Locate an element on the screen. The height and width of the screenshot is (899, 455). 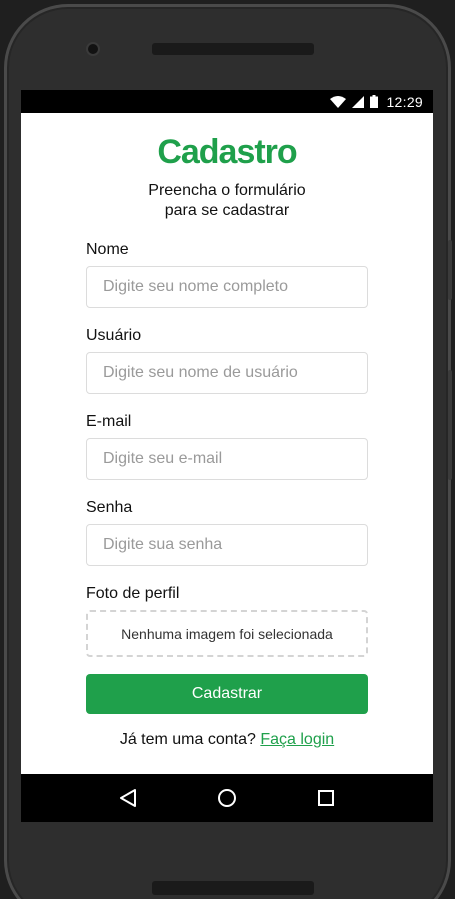
photo-picker-text: Nenhuma imagem foi selecionada is located at coordinates (227, 633).